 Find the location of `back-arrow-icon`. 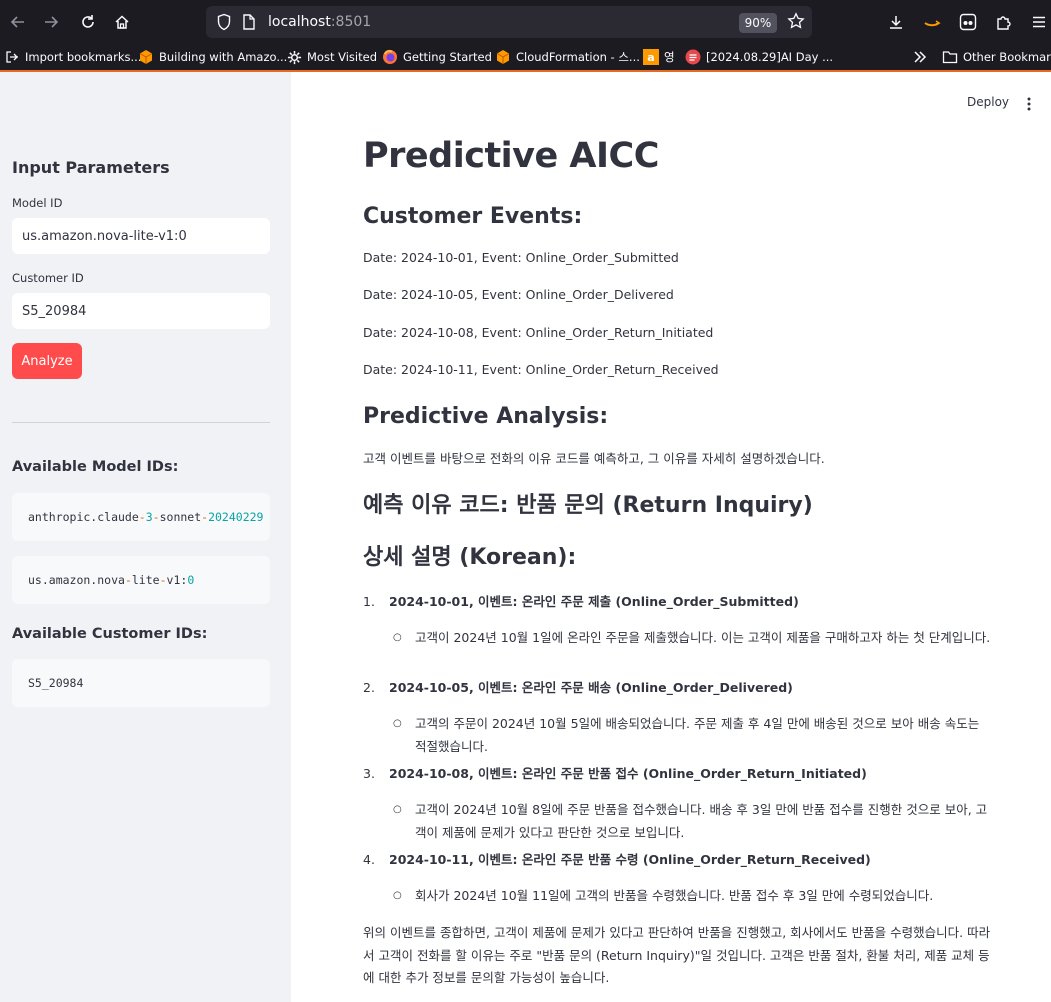

back-arrow-icon is located at coordinates (18, 22).